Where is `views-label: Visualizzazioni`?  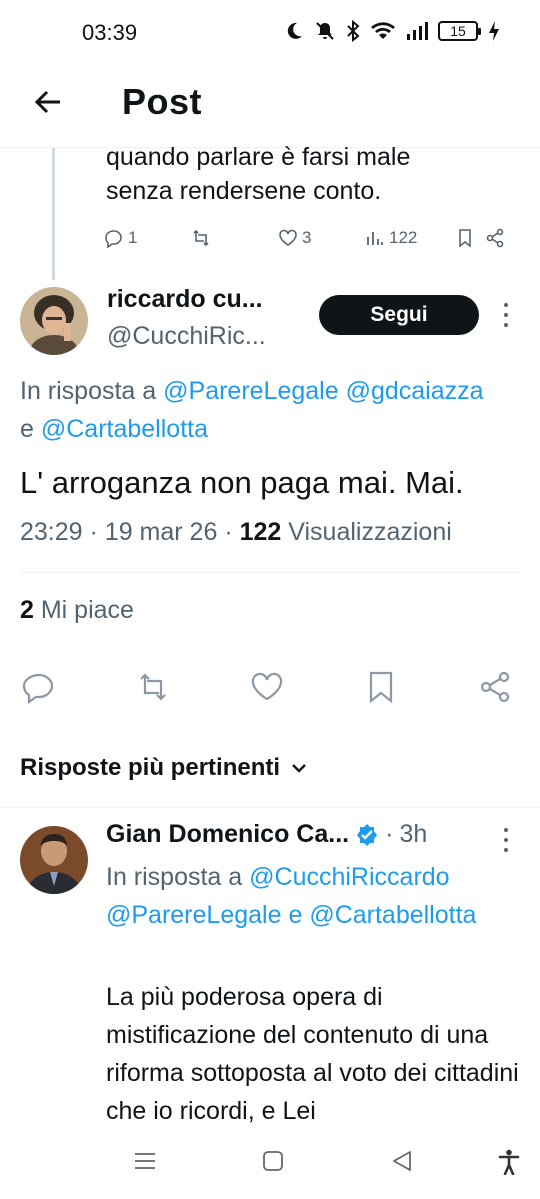
views-label: Visualizzazioni is located at coordinates (370, 532).